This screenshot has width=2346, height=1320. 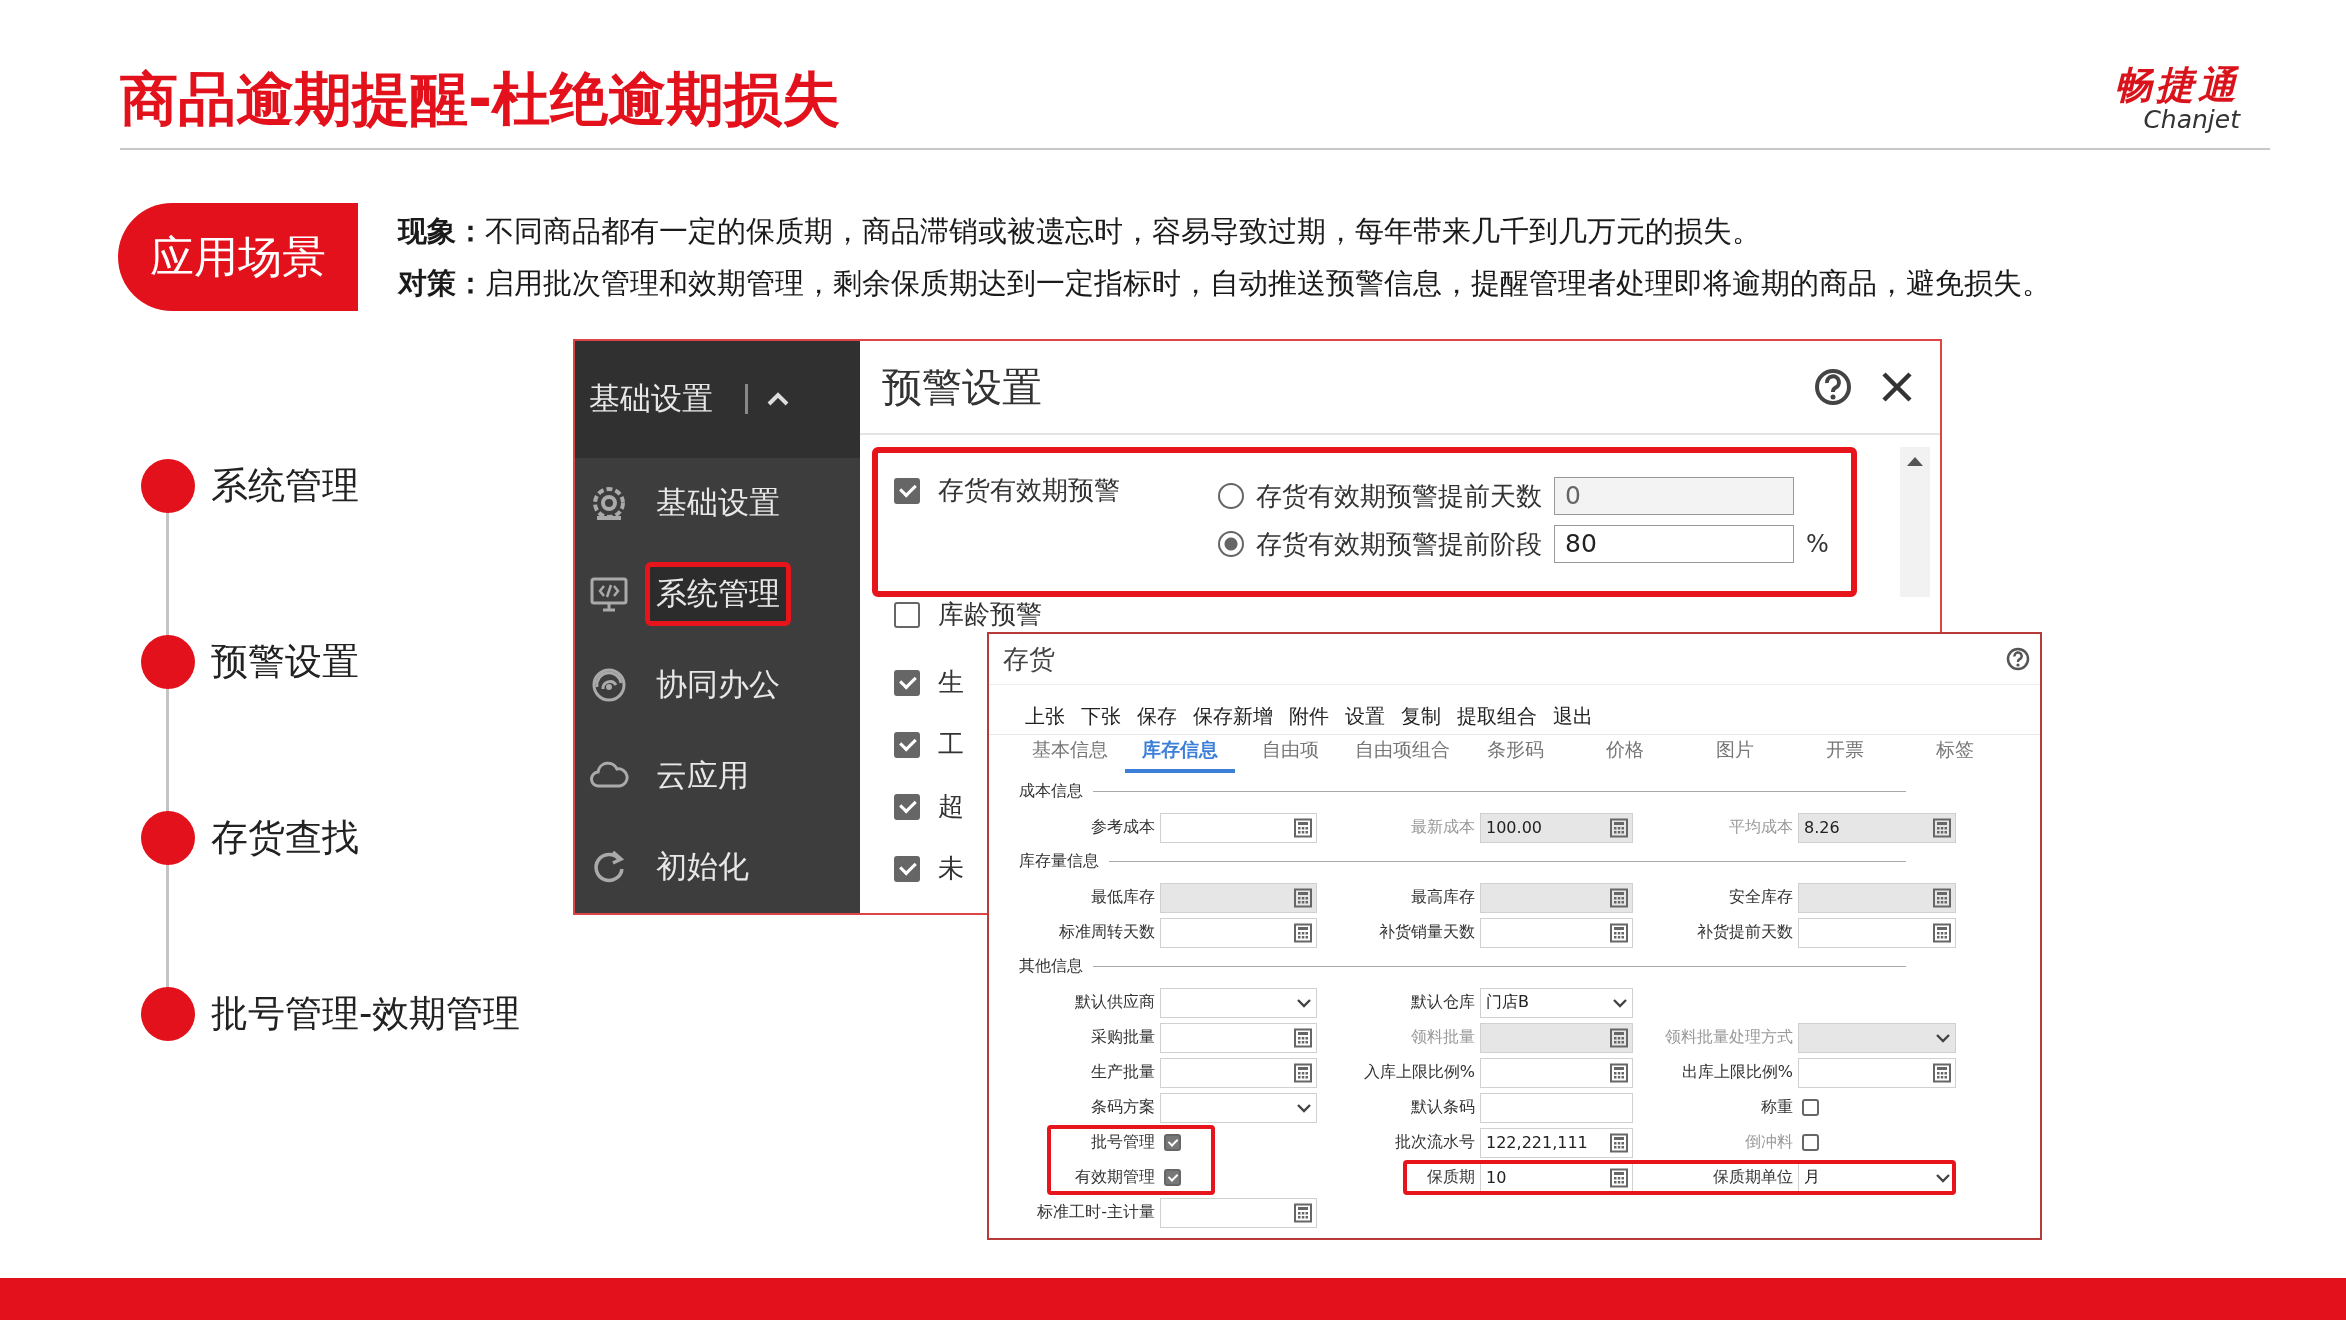 I want to click on tab: 图片, so click(x=1735, y=754).